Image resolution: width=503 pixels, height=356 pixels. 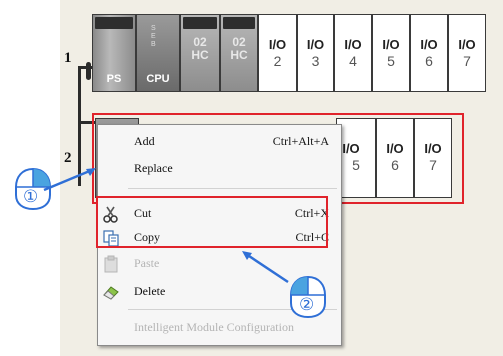 What do you see at coordinates (219, 264) in the screenshot?
I see `menu-item-paste: Paste` at bounding box center [219, 264].